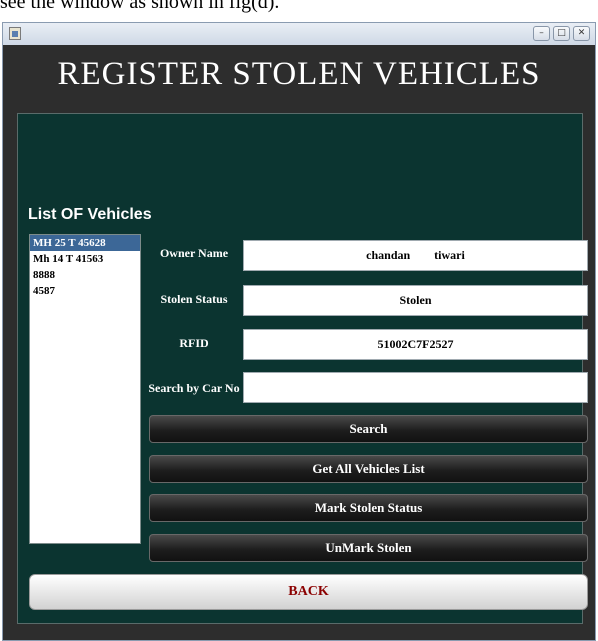 The image size is (598, 641). I want to click on search-car-no-input, so click(415, 387).